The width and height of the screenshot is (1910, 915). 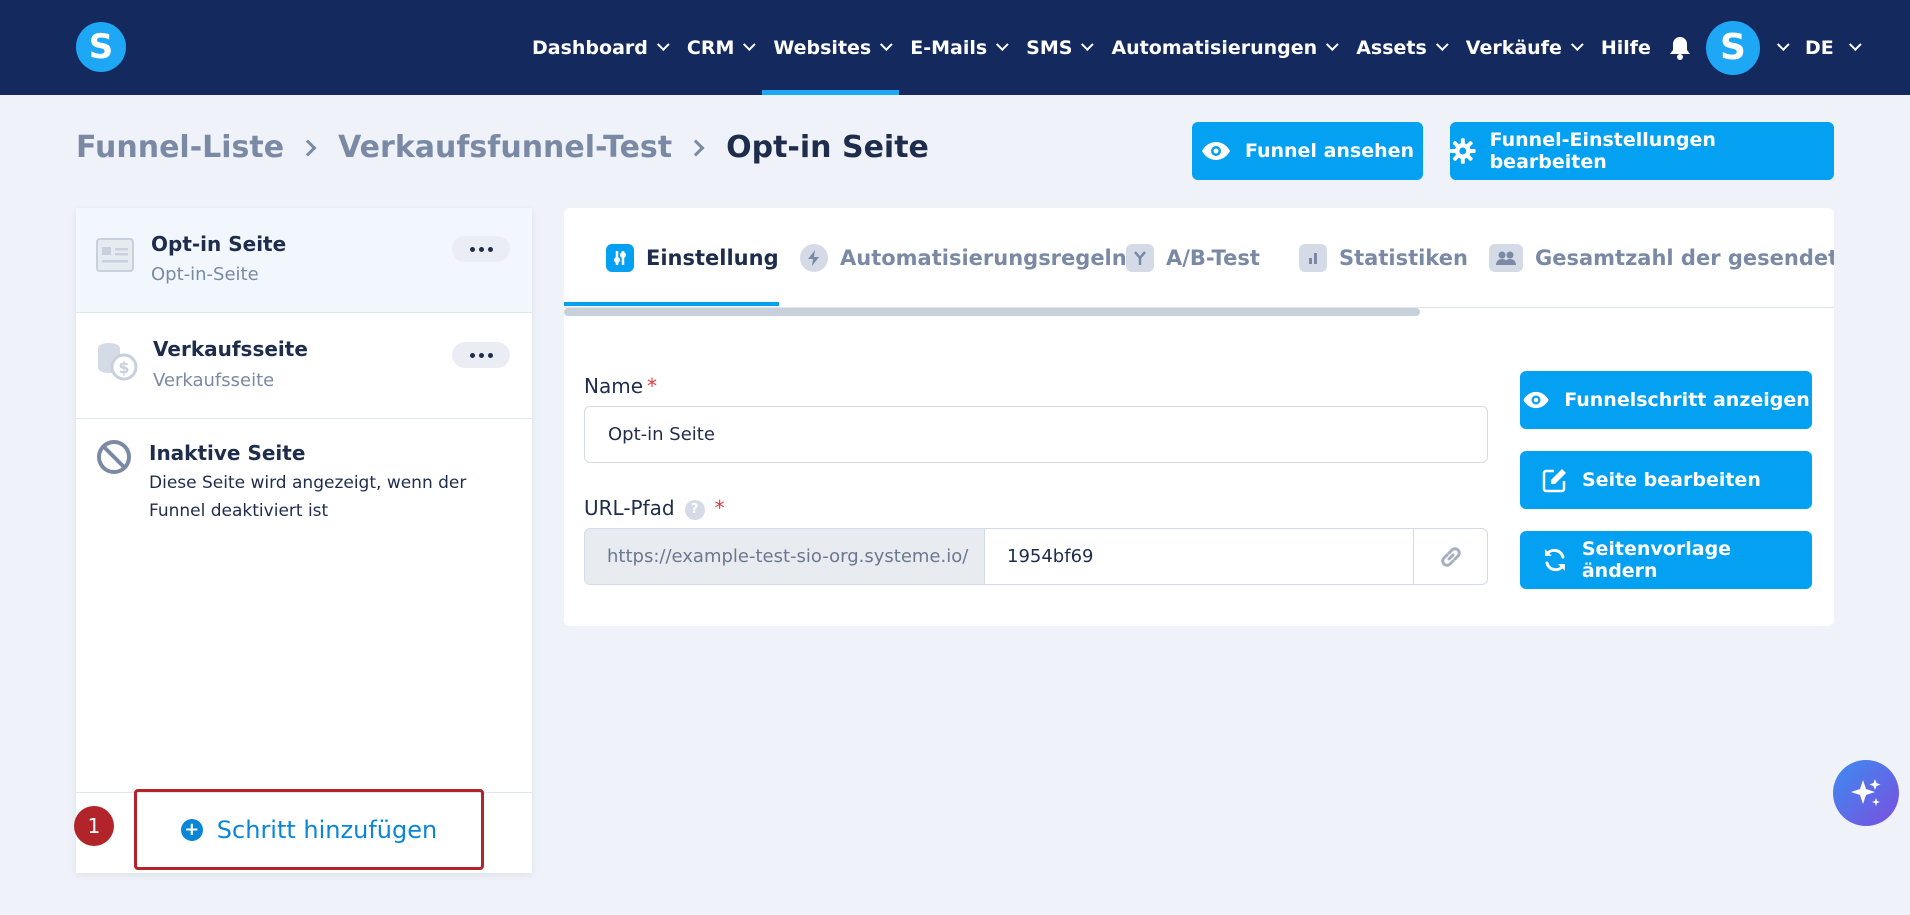 I want to click on edit-funnel-settings-button: Funnel-Einstellungen bearbeiten, so click(x=1642, y=151).